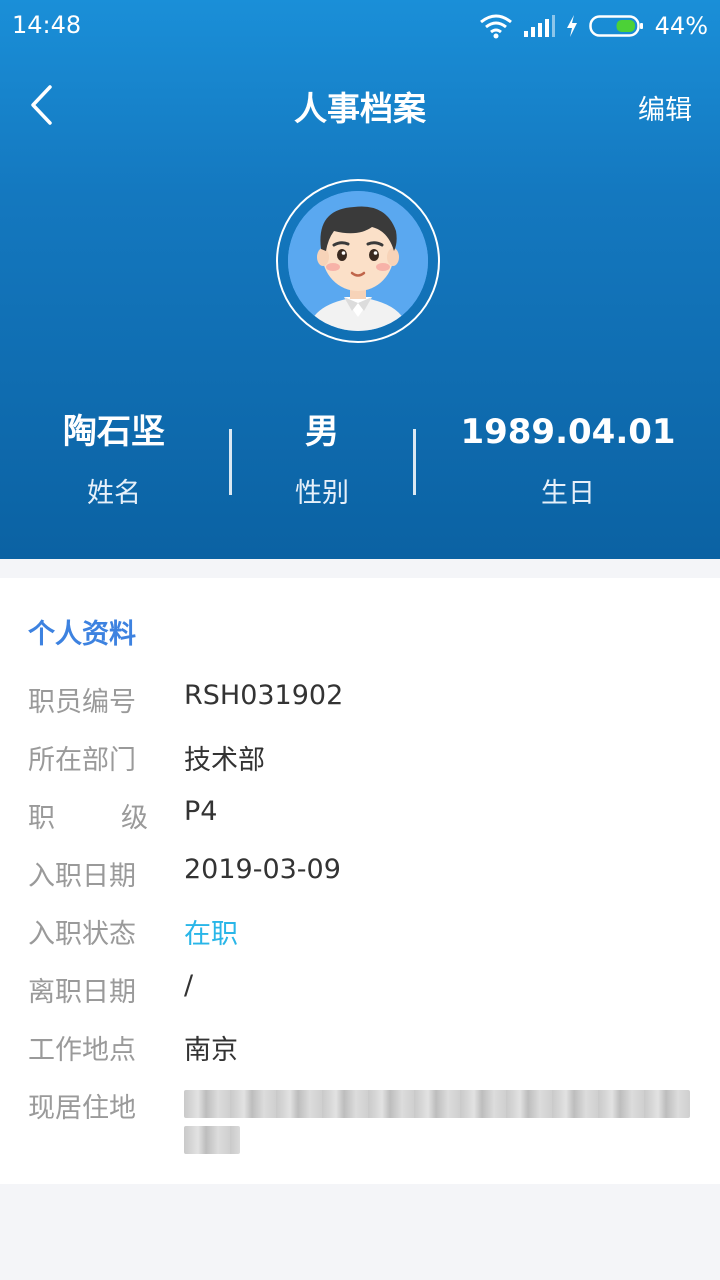 Image resolution: width=720 pixels, height=1280 pixels. I want to click on status-icons: 44%, so click(593, 26).